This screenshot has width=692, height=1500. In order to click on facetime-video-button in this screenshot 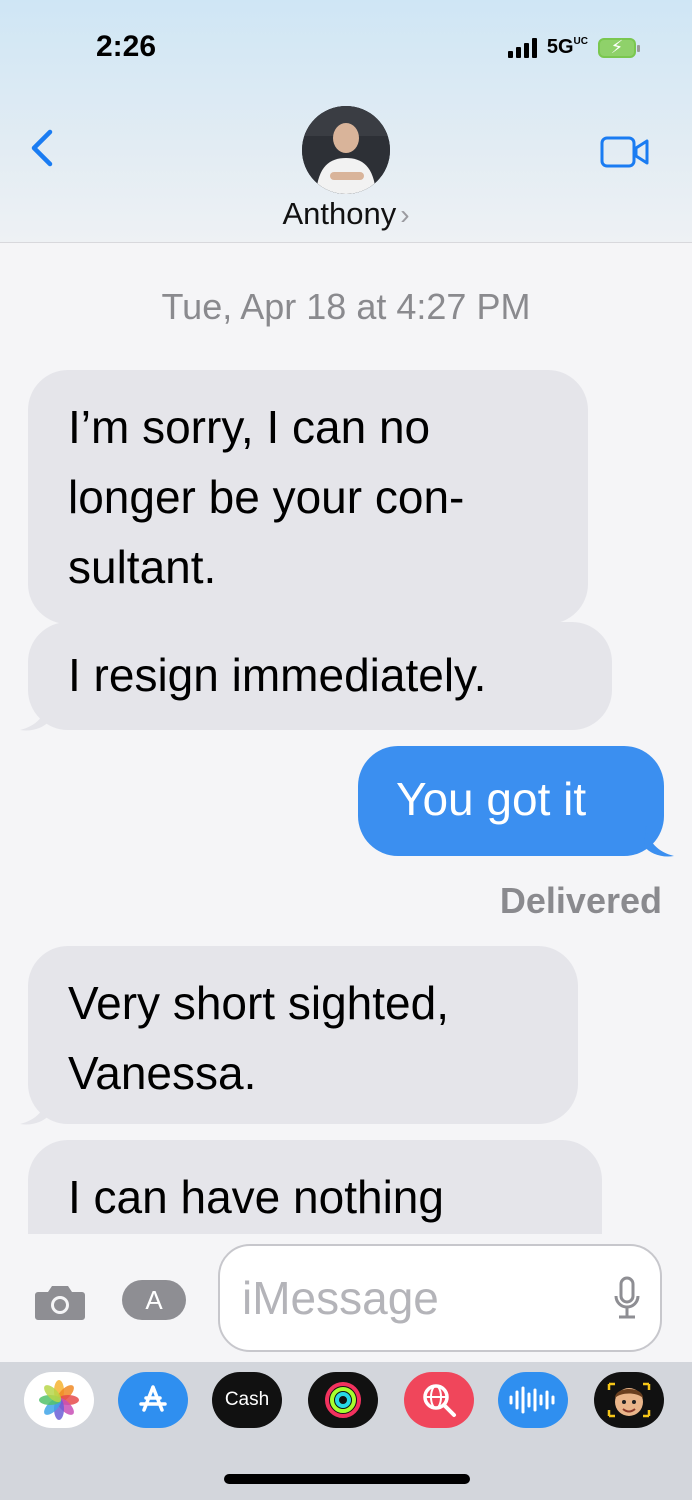, I will do `click(625, 154)`.